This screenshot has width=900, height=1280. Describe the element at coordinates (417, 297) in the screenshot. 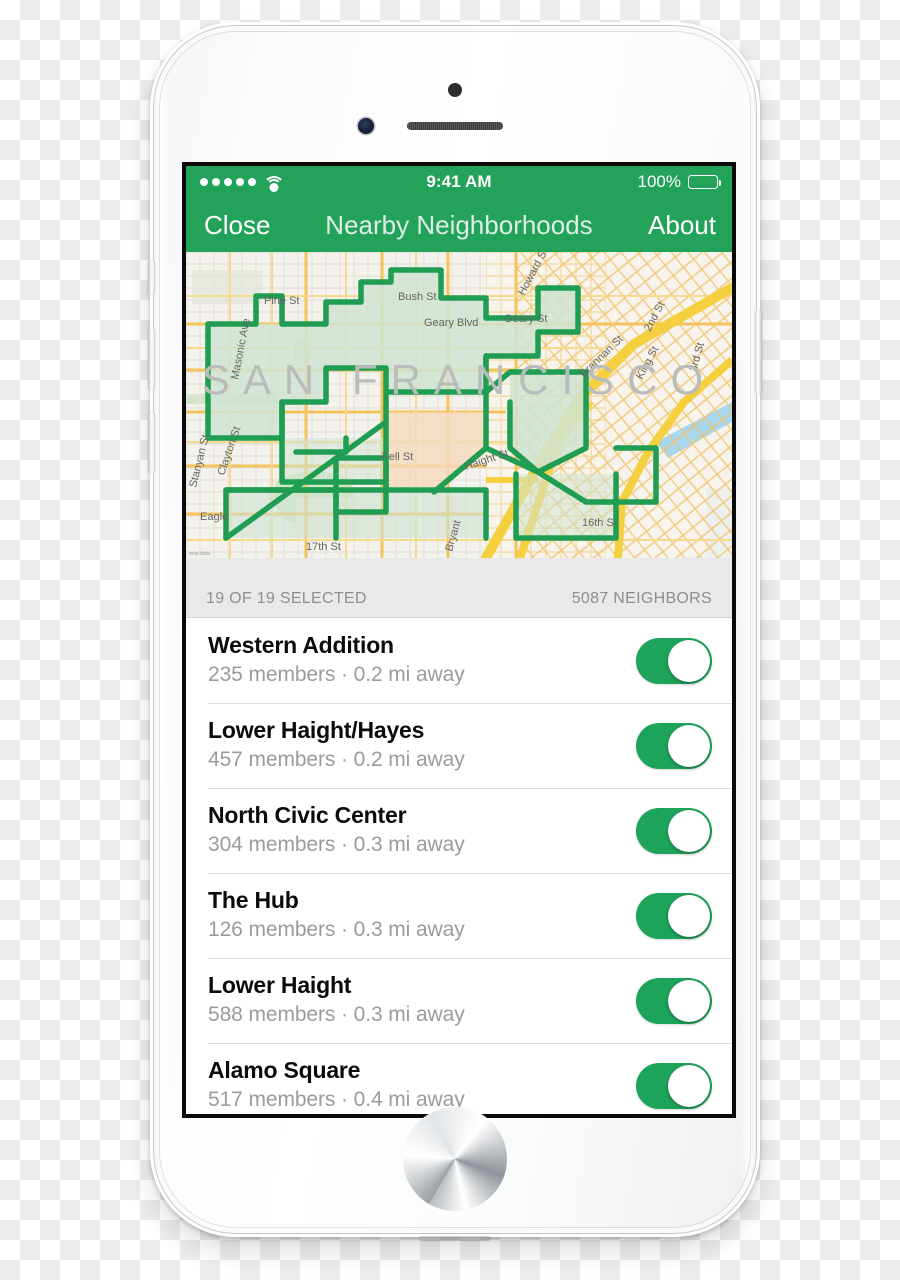

I see `svg-text: Bush St` at that location.